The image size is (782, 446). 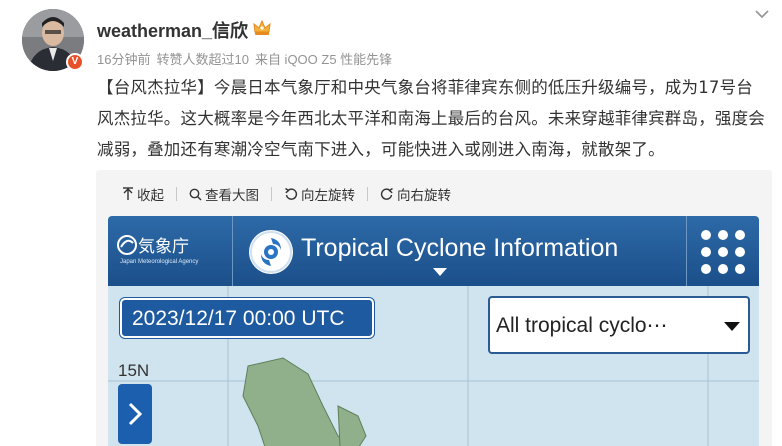 I want to click on tropical-cyclone-icon, so click(x=271, y=252).